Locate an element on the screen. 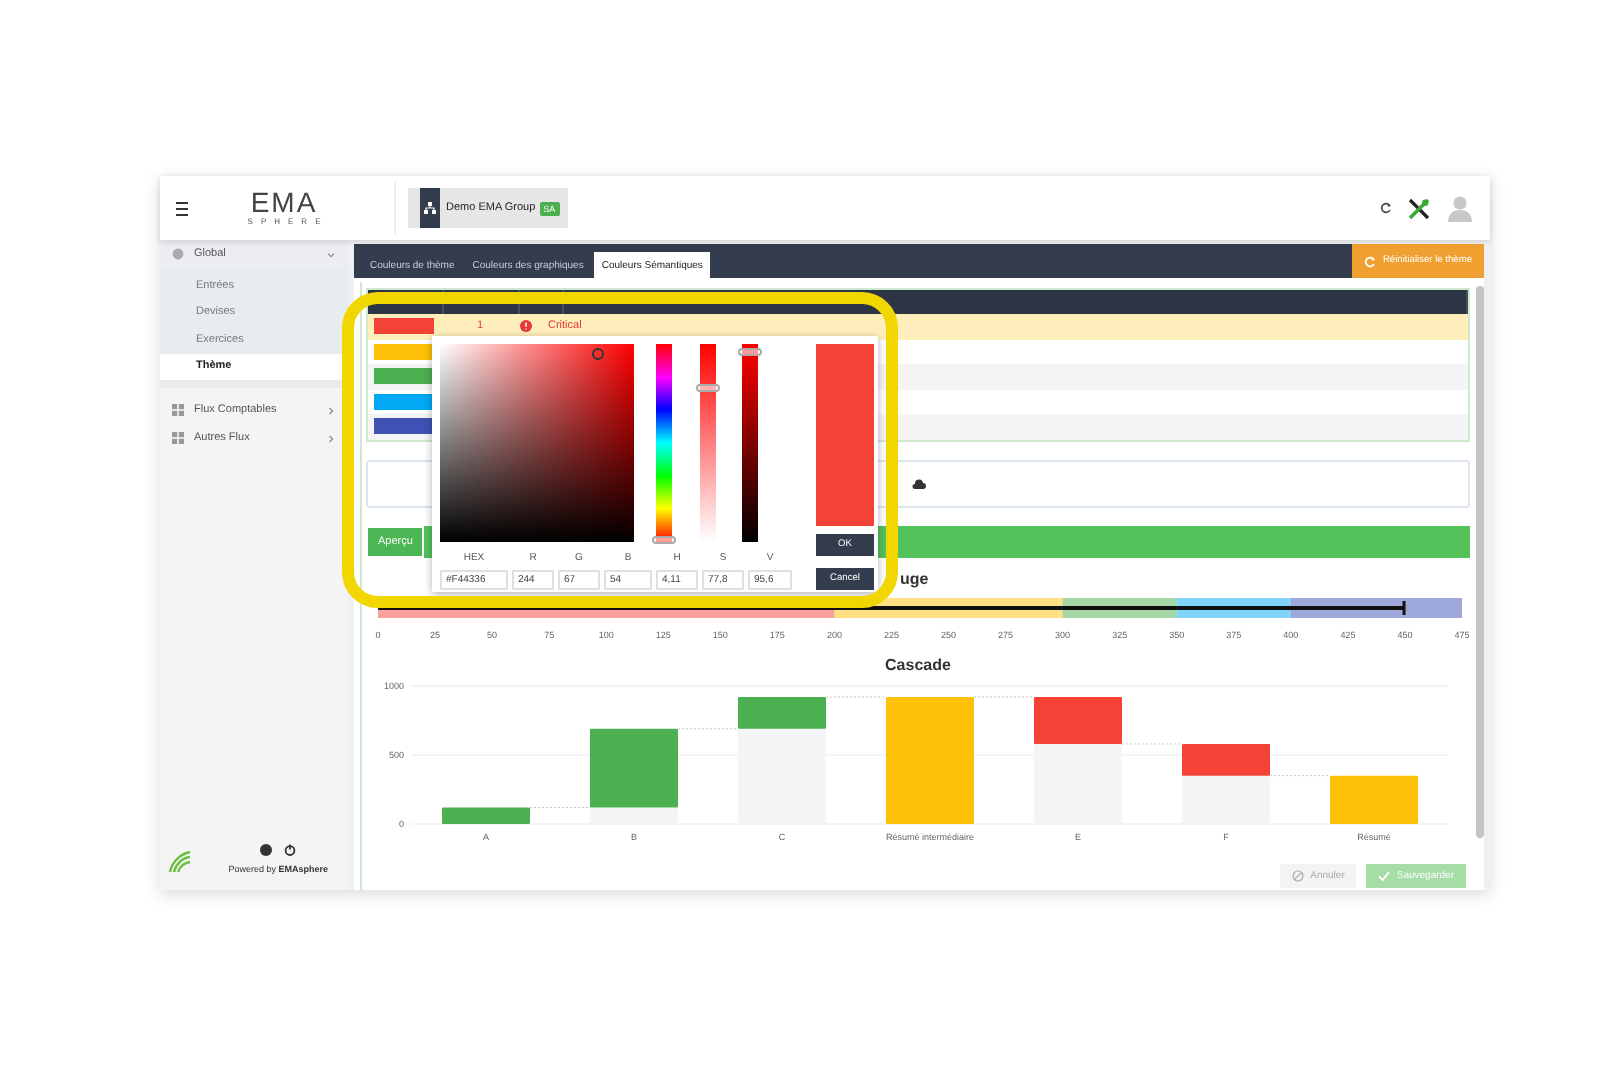 The width and height of the screenshot is (1618, 1078). hue-slider is located at coordinates (664, 443).